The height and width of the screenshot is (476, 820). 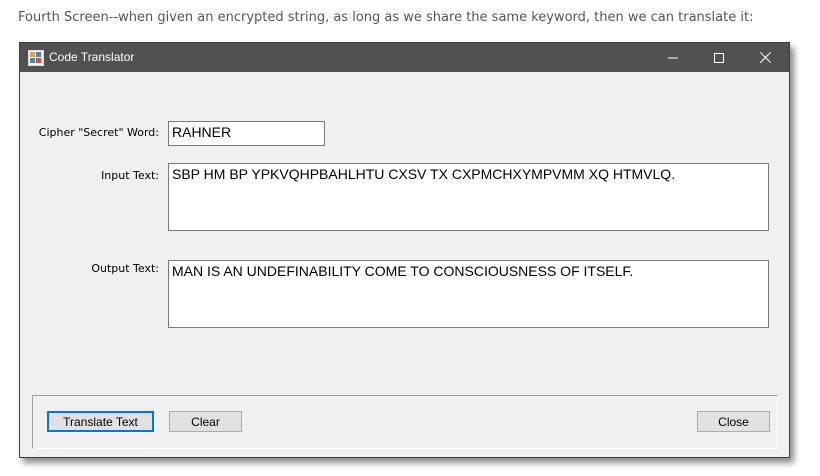 I want to click on close-window-button, so click(x=765, y=57).